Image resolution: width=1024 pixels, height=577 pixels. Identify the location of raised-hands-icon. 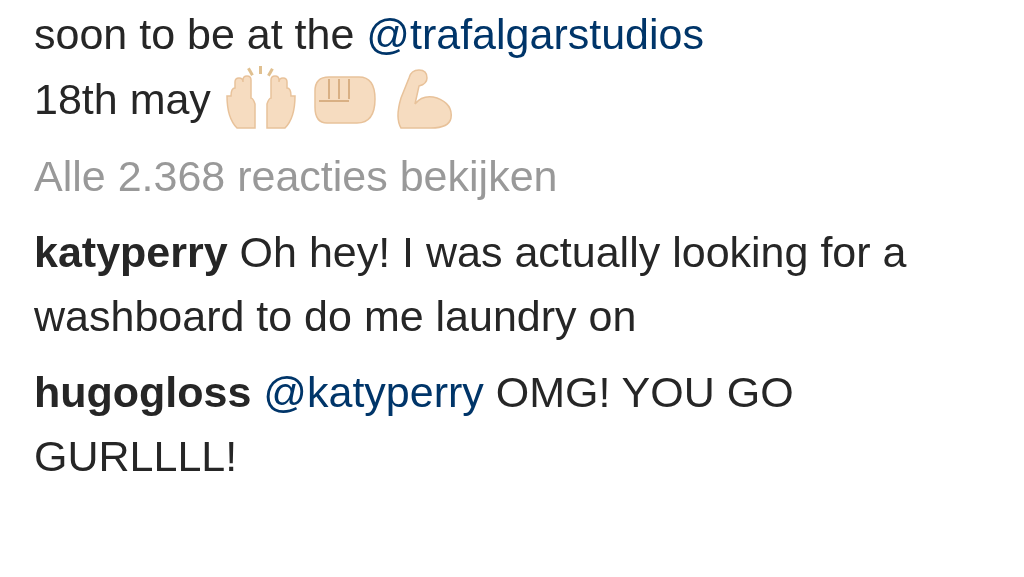
(260, 99).